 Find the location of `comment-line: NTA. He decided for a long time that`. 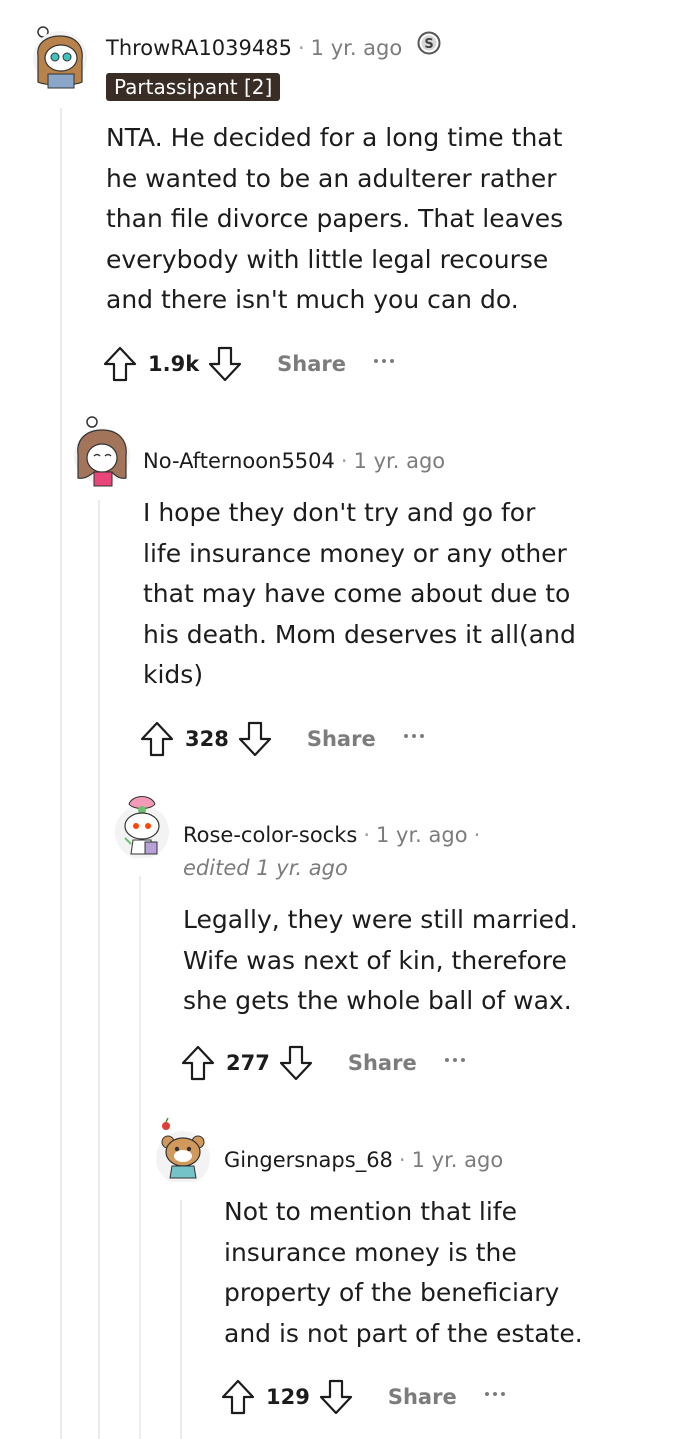

comment-line: NTA. He decided for a long time that is located at coordinates (334, 137).